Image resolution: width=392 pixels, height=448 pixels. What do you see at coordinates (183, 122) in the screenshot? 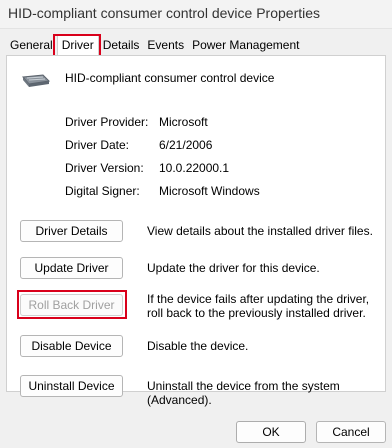
I see `driver-provider-value: Microsoft` at bounding box center [183, 122].